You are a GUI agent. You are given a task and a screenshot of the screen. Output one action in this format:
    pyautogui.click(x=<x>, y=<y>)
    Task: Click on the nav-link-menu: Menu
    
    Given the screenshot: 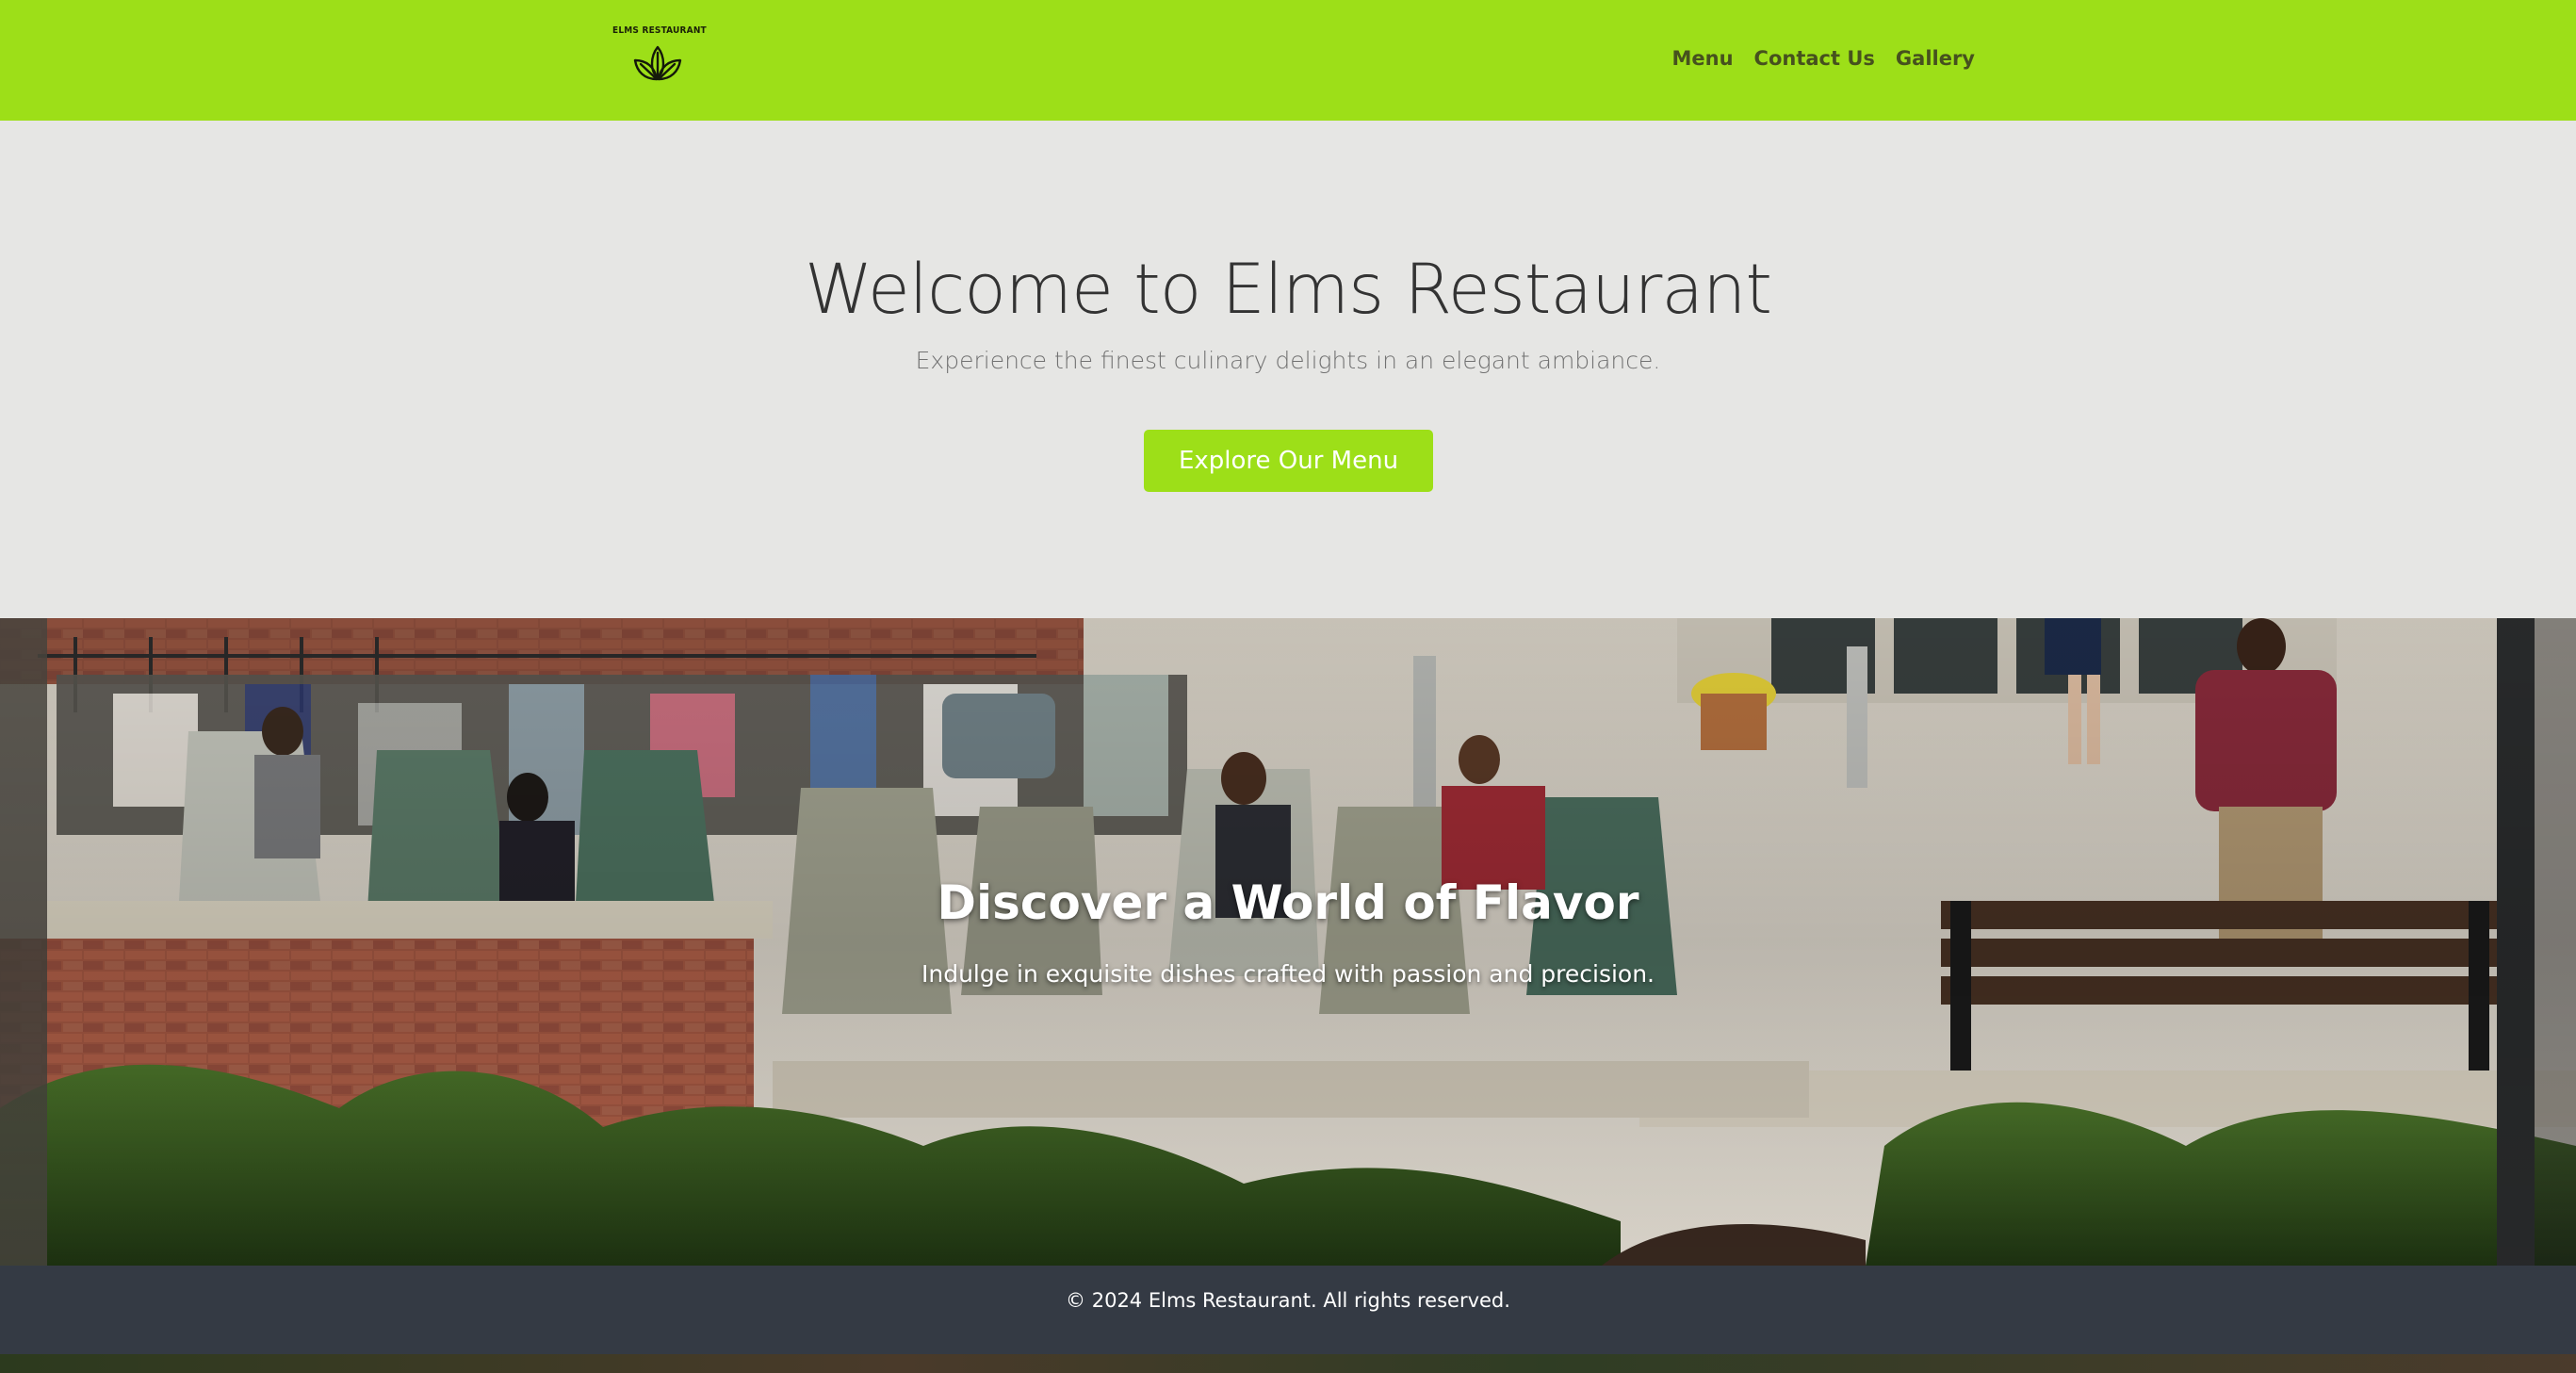 What is the action you would take?
    pyautogui.click(x=1703, y=58)
    